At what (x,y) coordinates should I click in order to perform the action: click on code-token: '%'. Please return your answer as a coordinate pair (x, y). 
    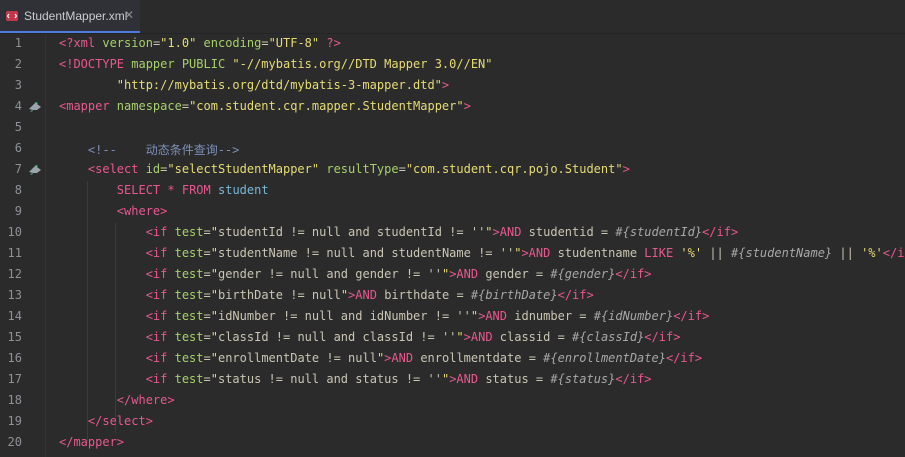
    Looking at the image, I should click on (872, 253).